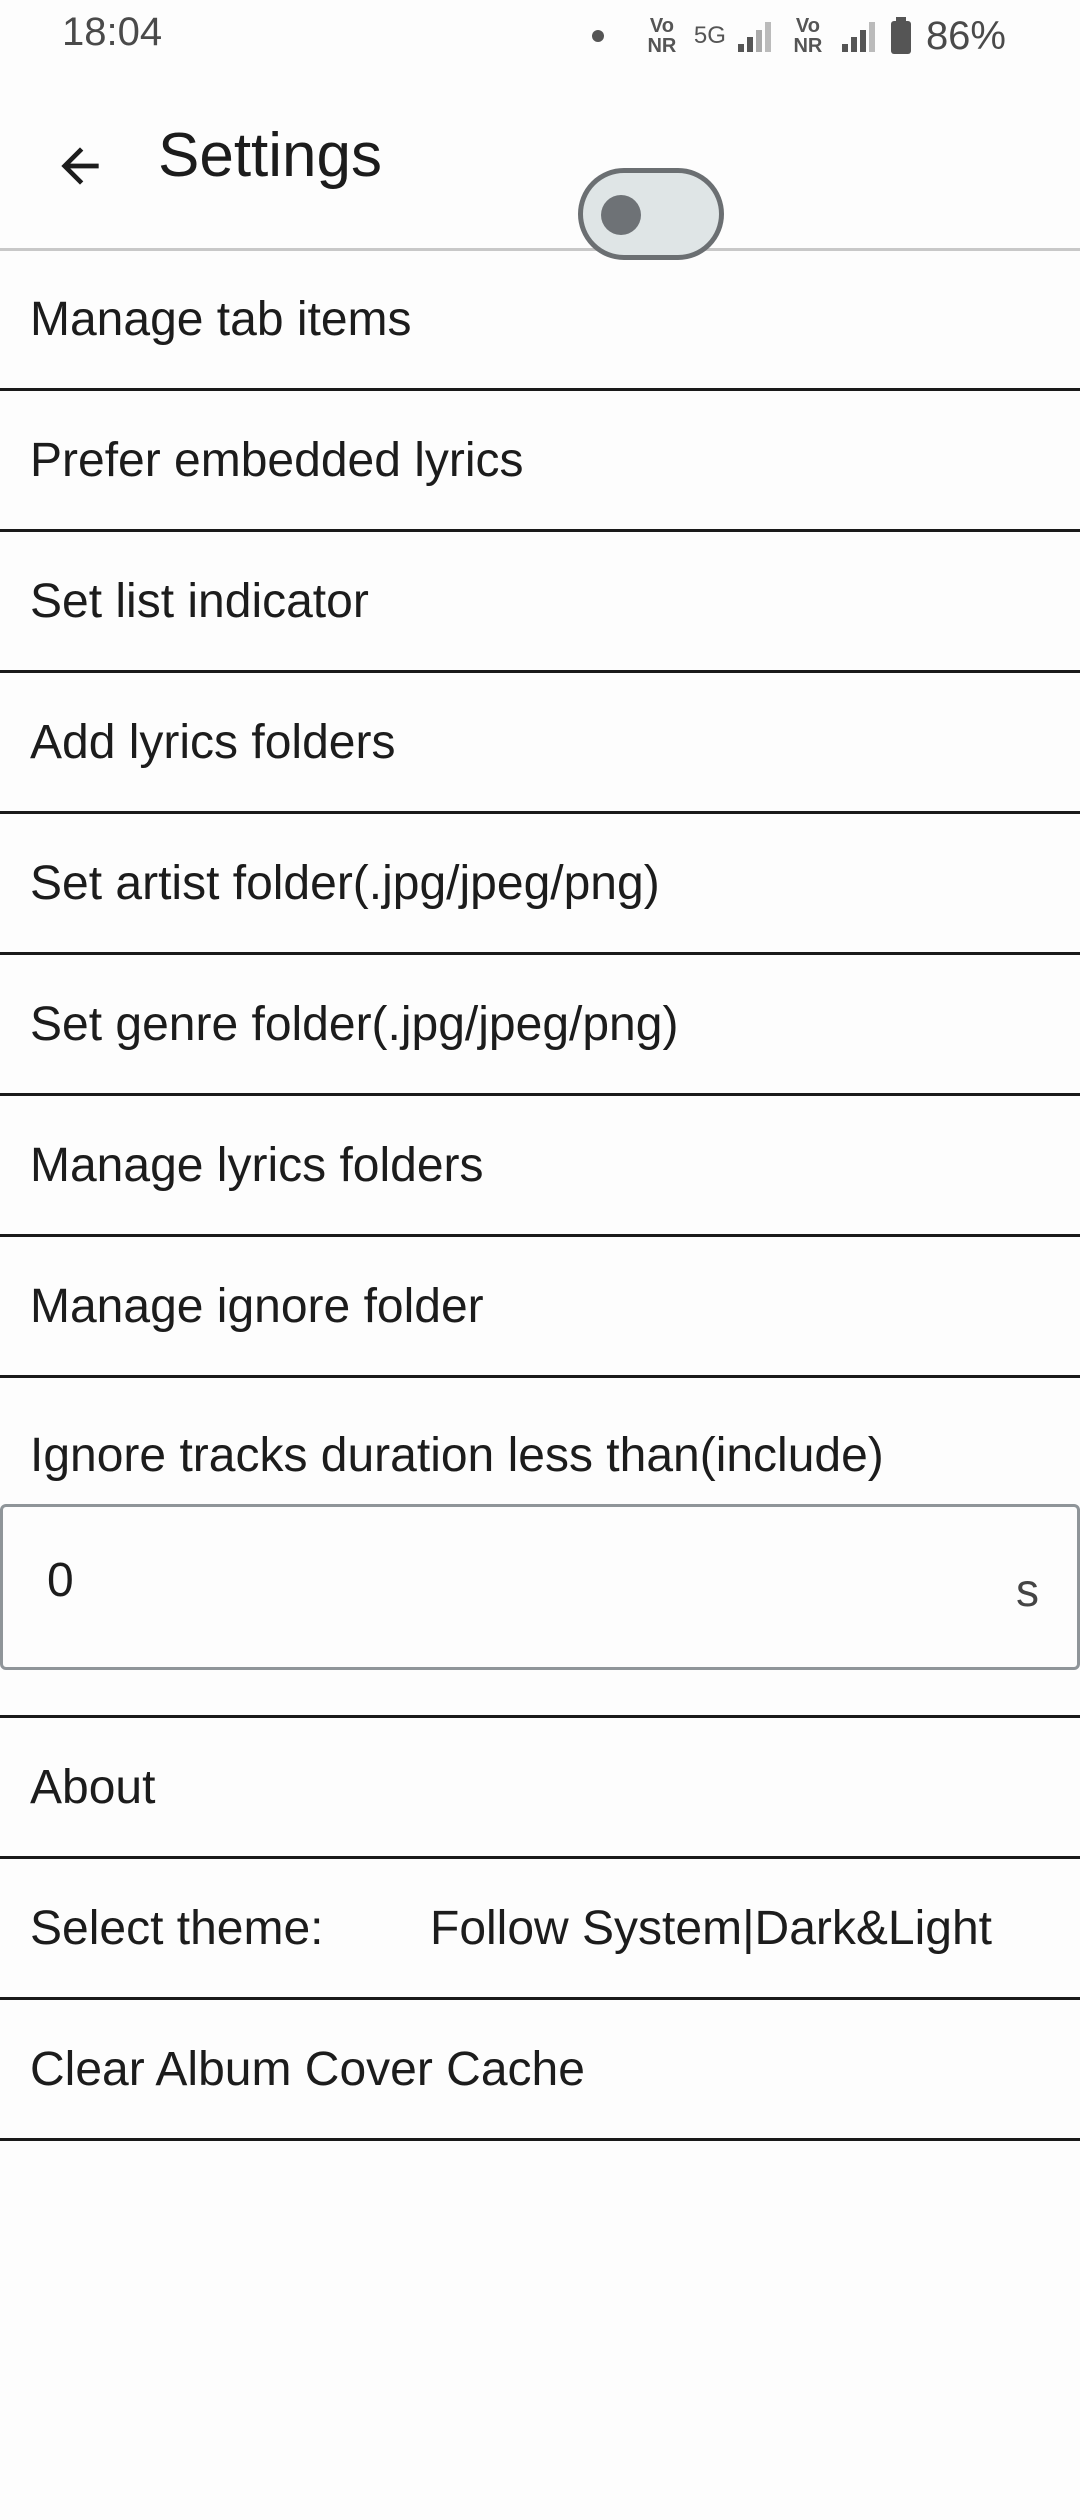  I want to click on select-theme-label: Select theme:, so click(177, 1928).